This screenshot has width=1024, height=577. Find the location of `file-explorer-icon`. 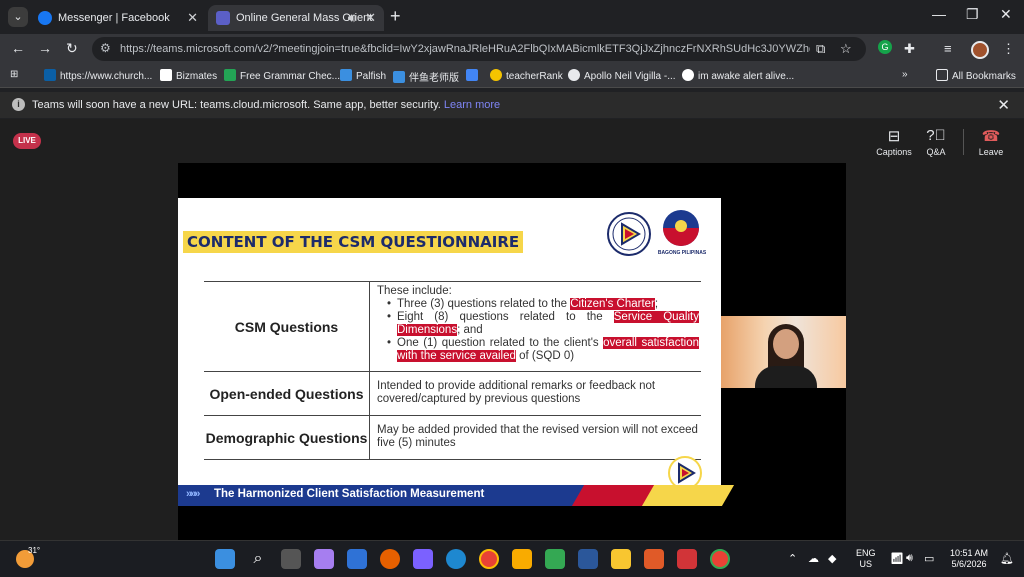

file-explorer-icon is located at coordinates (621, 559).